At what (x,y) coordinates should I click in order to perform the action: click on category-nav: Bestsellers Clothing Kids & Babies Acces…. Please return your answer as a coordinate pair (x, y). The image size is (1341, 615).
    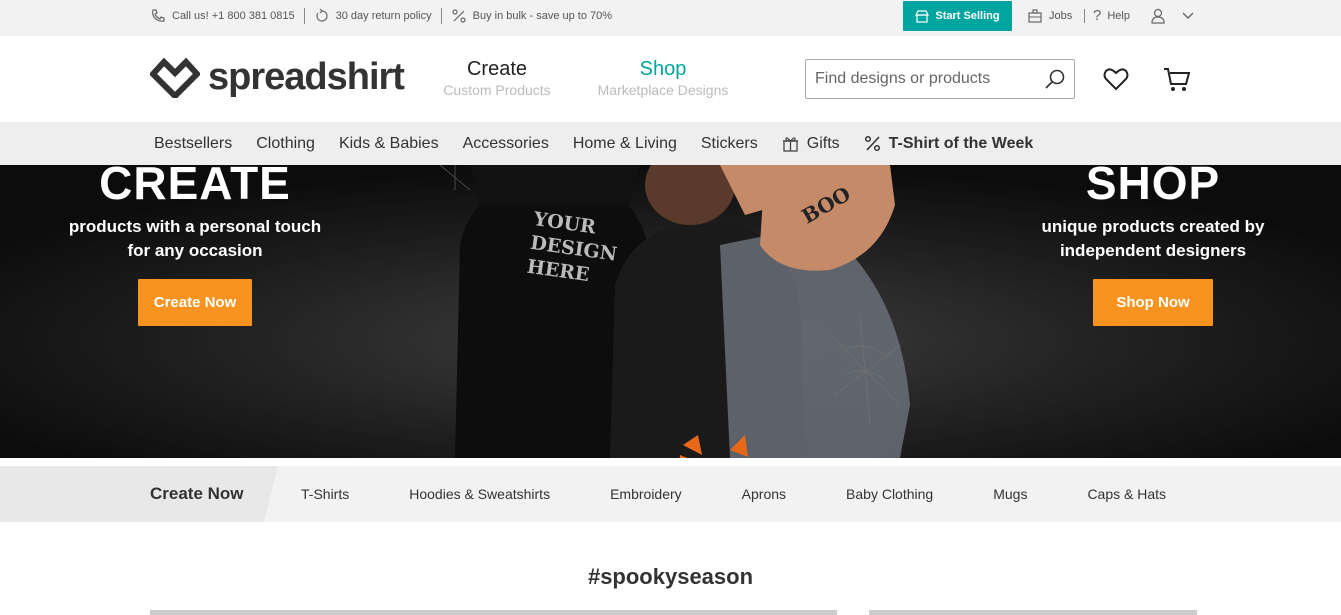
    Looking at the image, I should click on (670, 143).